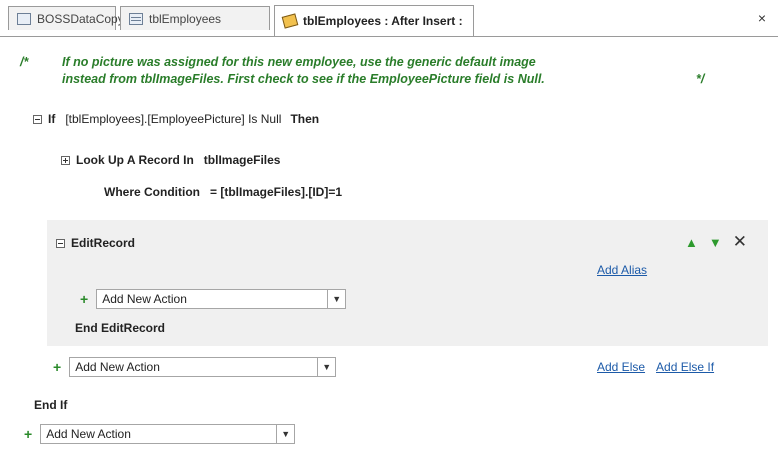 This screenshot has width=778, height=476. I want to click on move-up-icon: ▲, so click(691, 242).